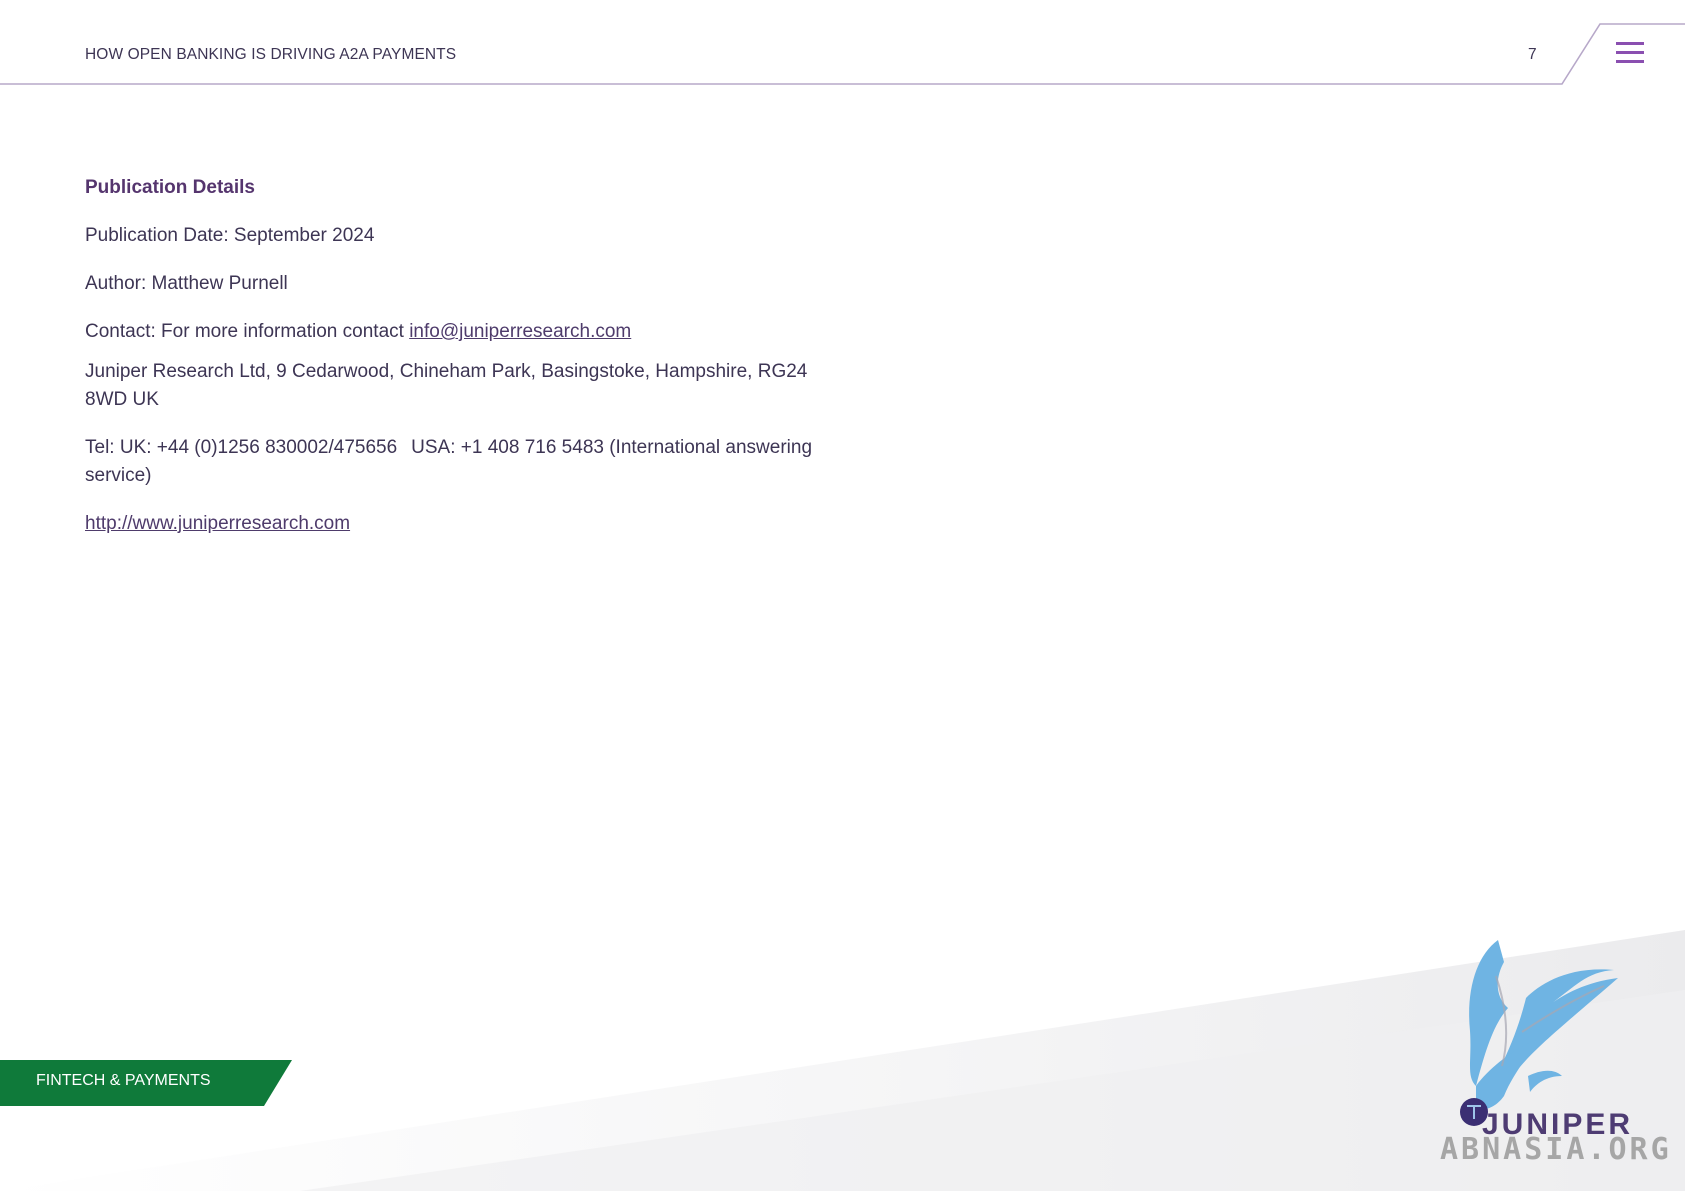 This screenshot has width=1685, height=1191. Describe the element at coordinates (1556, 1149) in the screenshot. I see `watermark: ABNASIA.ORG` at that location.